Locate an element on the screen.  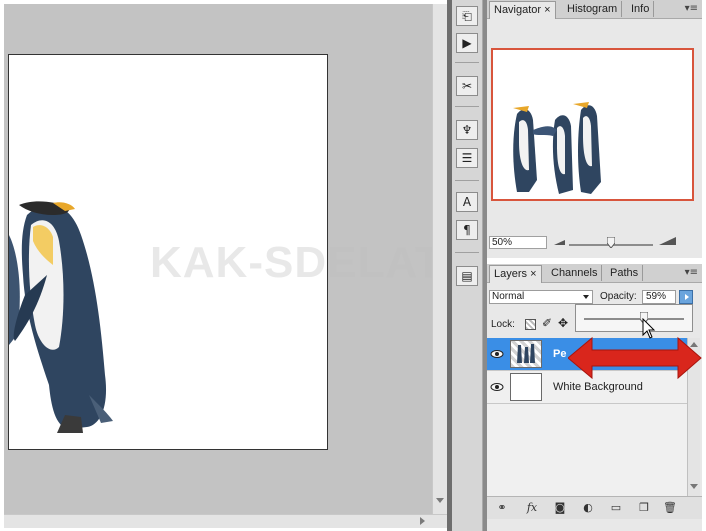
blend-mode-select: Normal is located at coordinates (541, 297).